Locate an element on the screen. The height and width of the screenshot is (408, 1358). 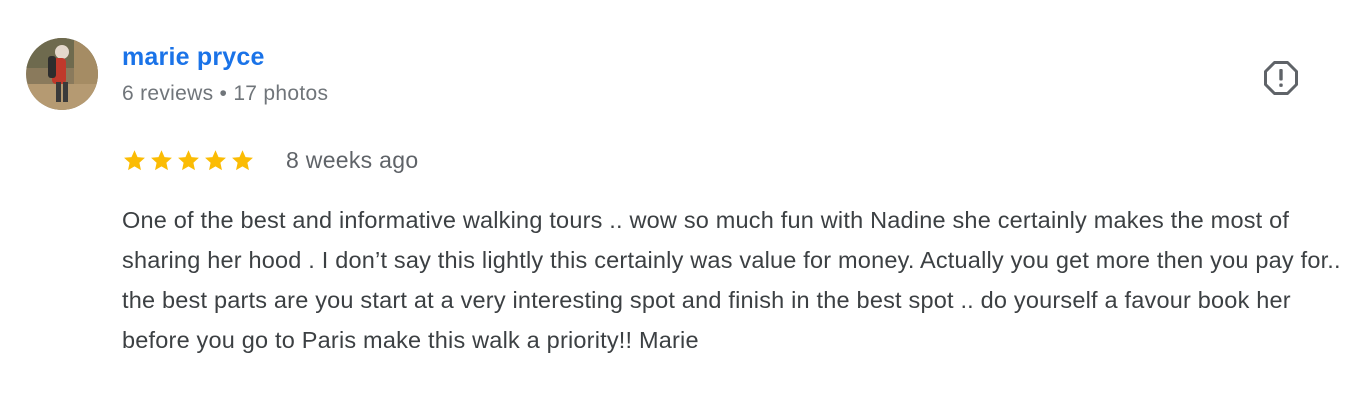
star-rating is located at coordinates (188, 160).